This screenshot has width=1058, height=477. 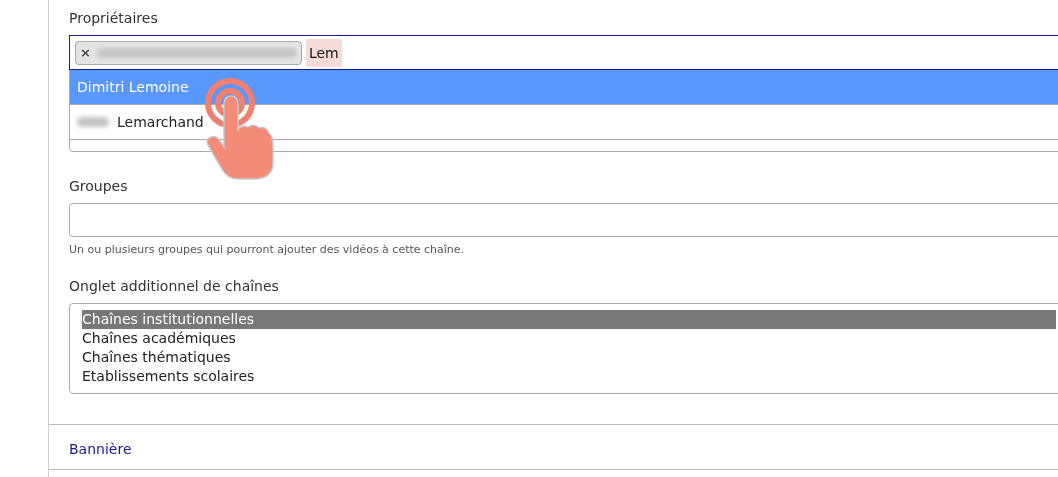 I want to click on suggestion-text: Lemarchand, so click(x=160, y=122).